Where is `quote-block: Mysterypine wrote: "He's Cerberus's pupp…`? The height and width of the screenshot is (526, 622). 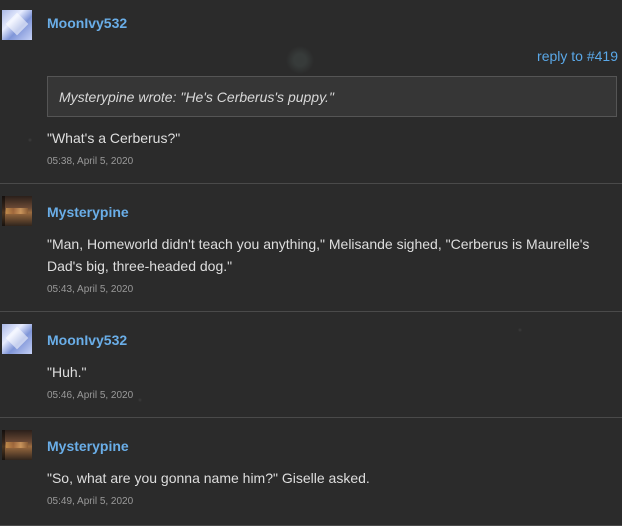 quote-block: Mysterypine wrote: "He's Cerberus's pupp… is located at coordinates (332, 96).